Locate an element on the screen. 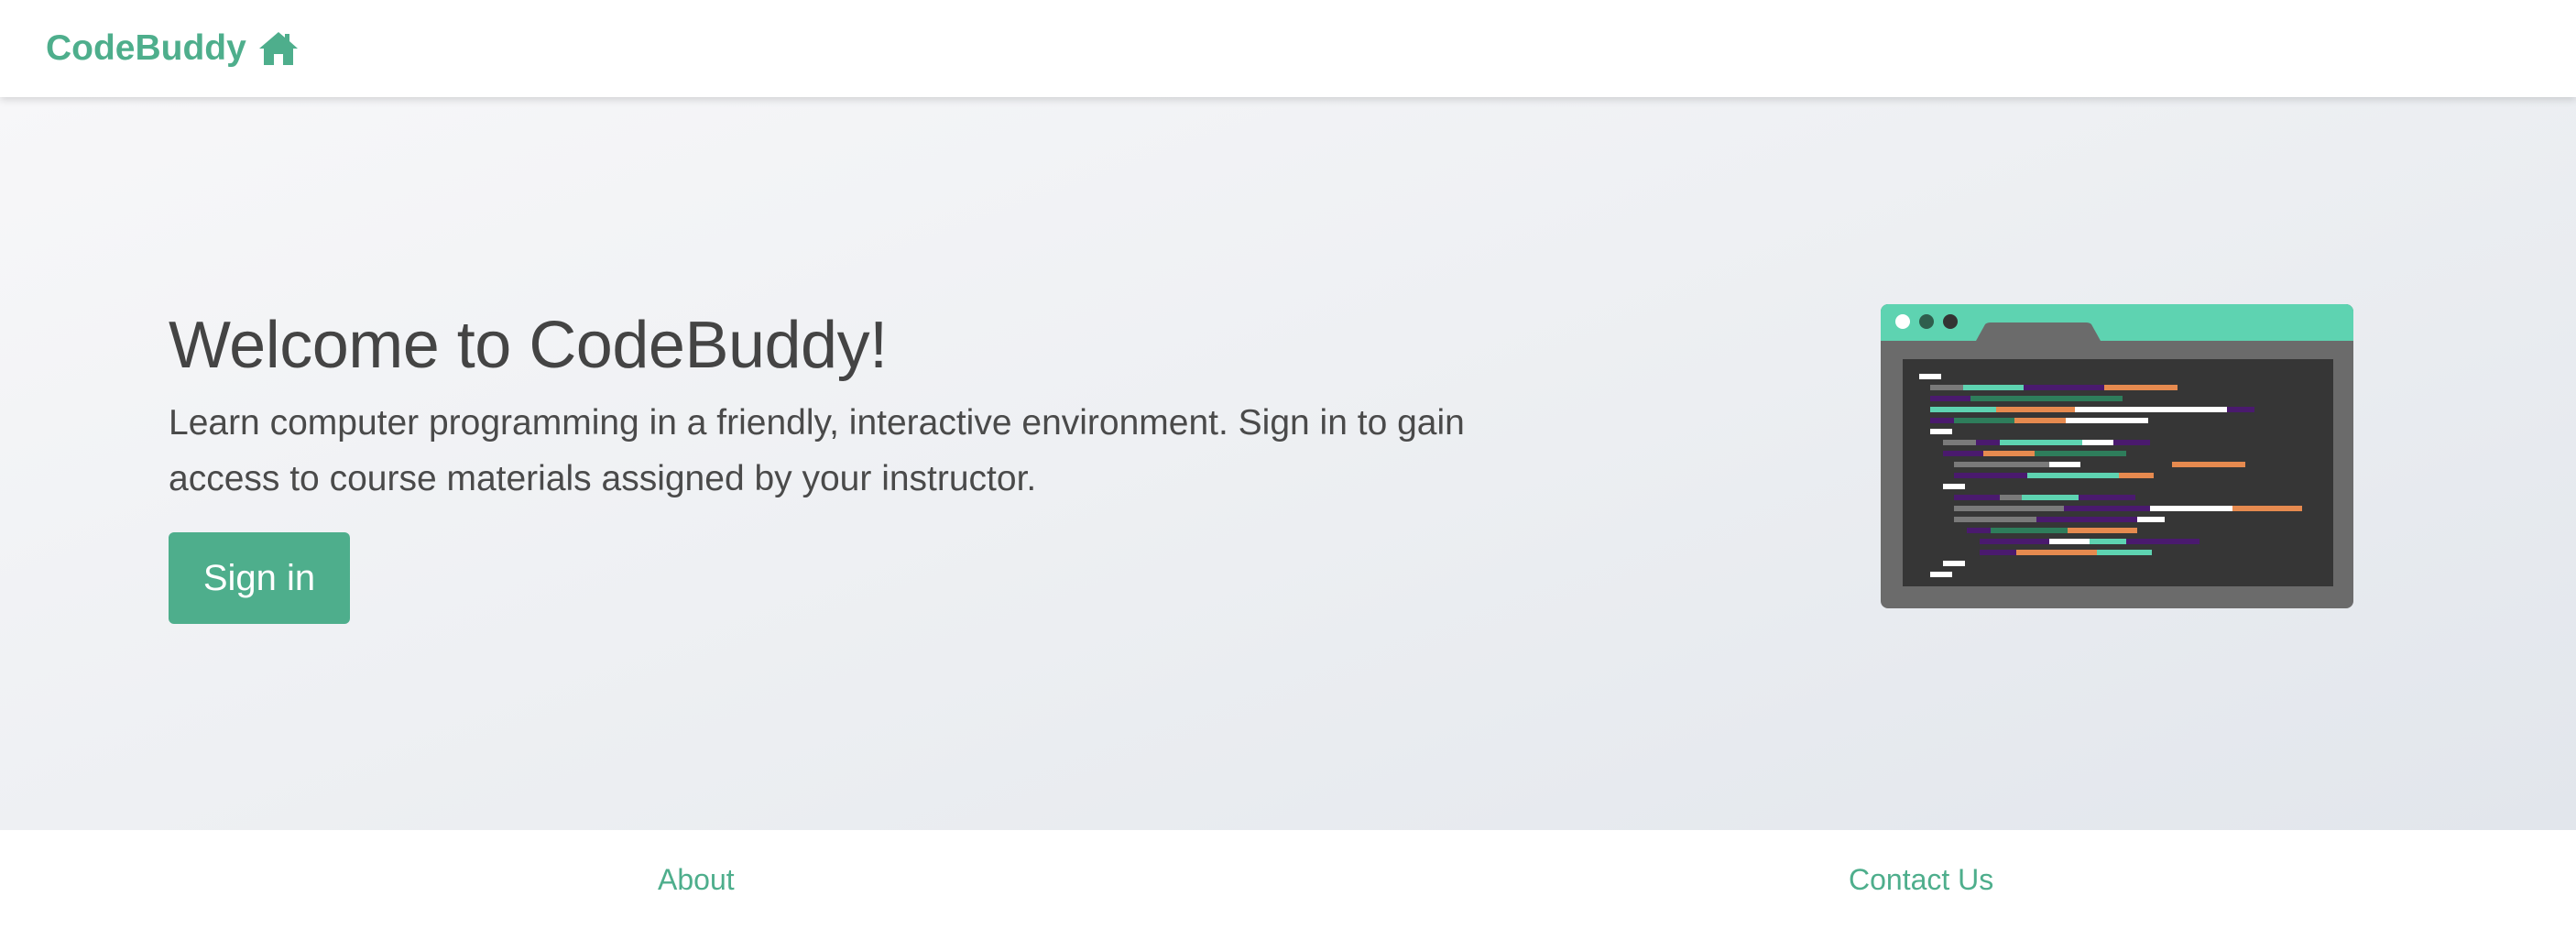 The height and width of the screenshot is (929, 2576). sign-in-button: Sign in is located at coordinates (260, 577).